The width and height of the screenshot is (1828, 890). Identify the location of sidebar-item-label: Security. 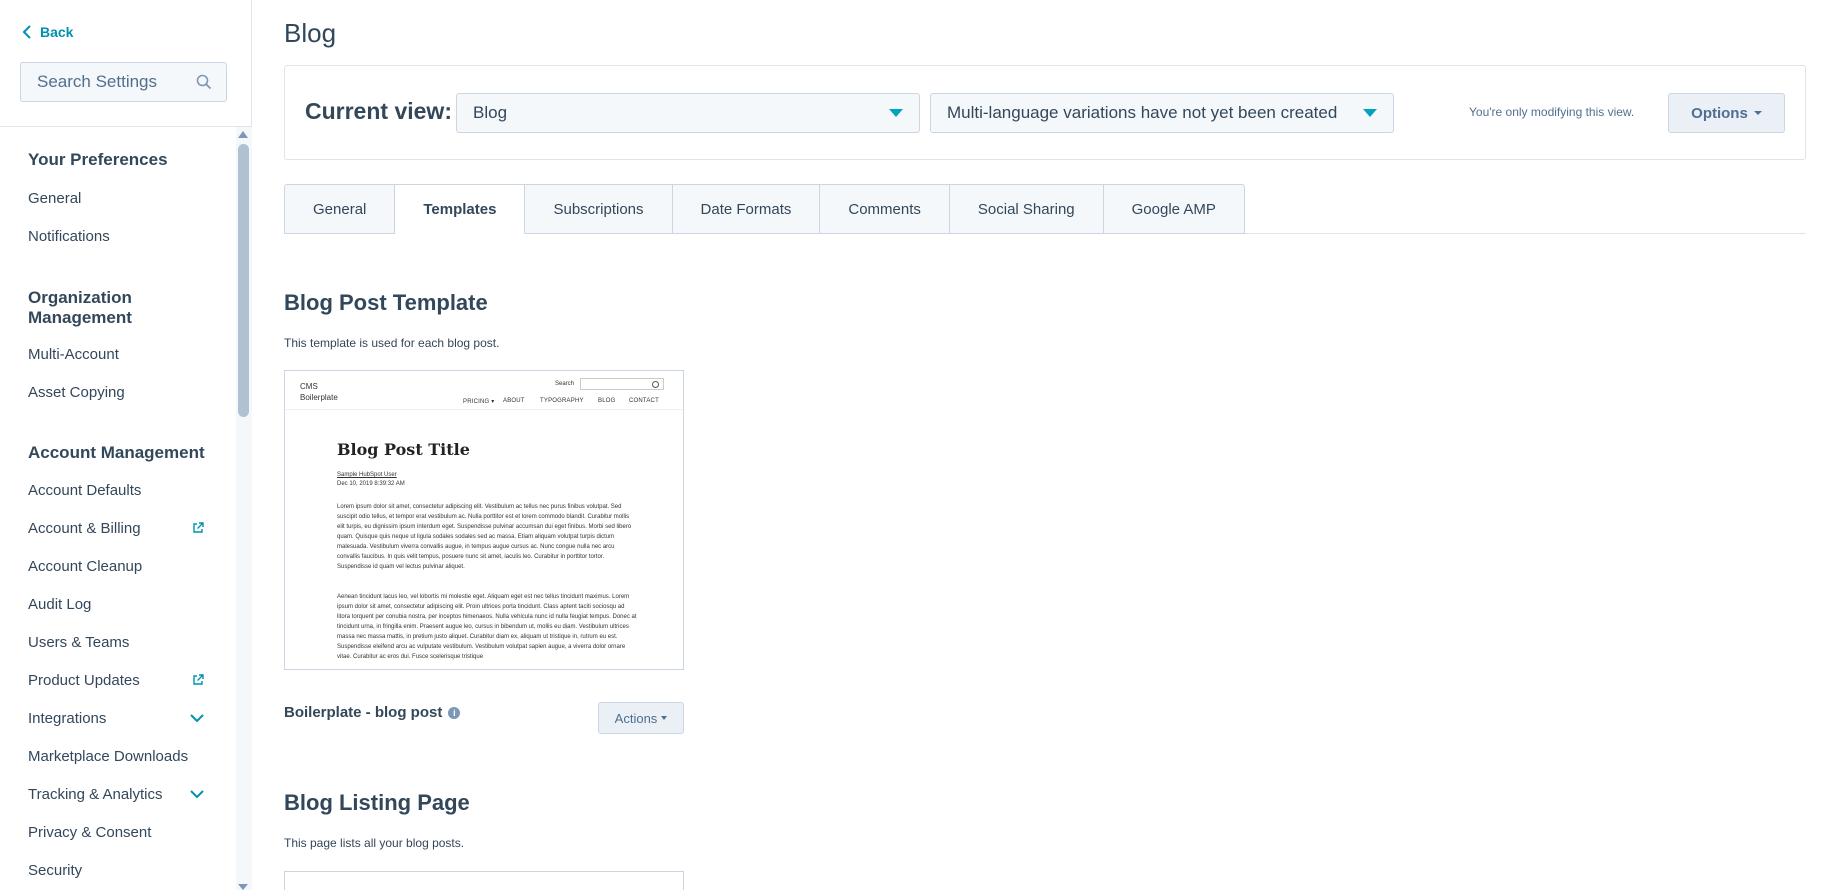
(55, 870).